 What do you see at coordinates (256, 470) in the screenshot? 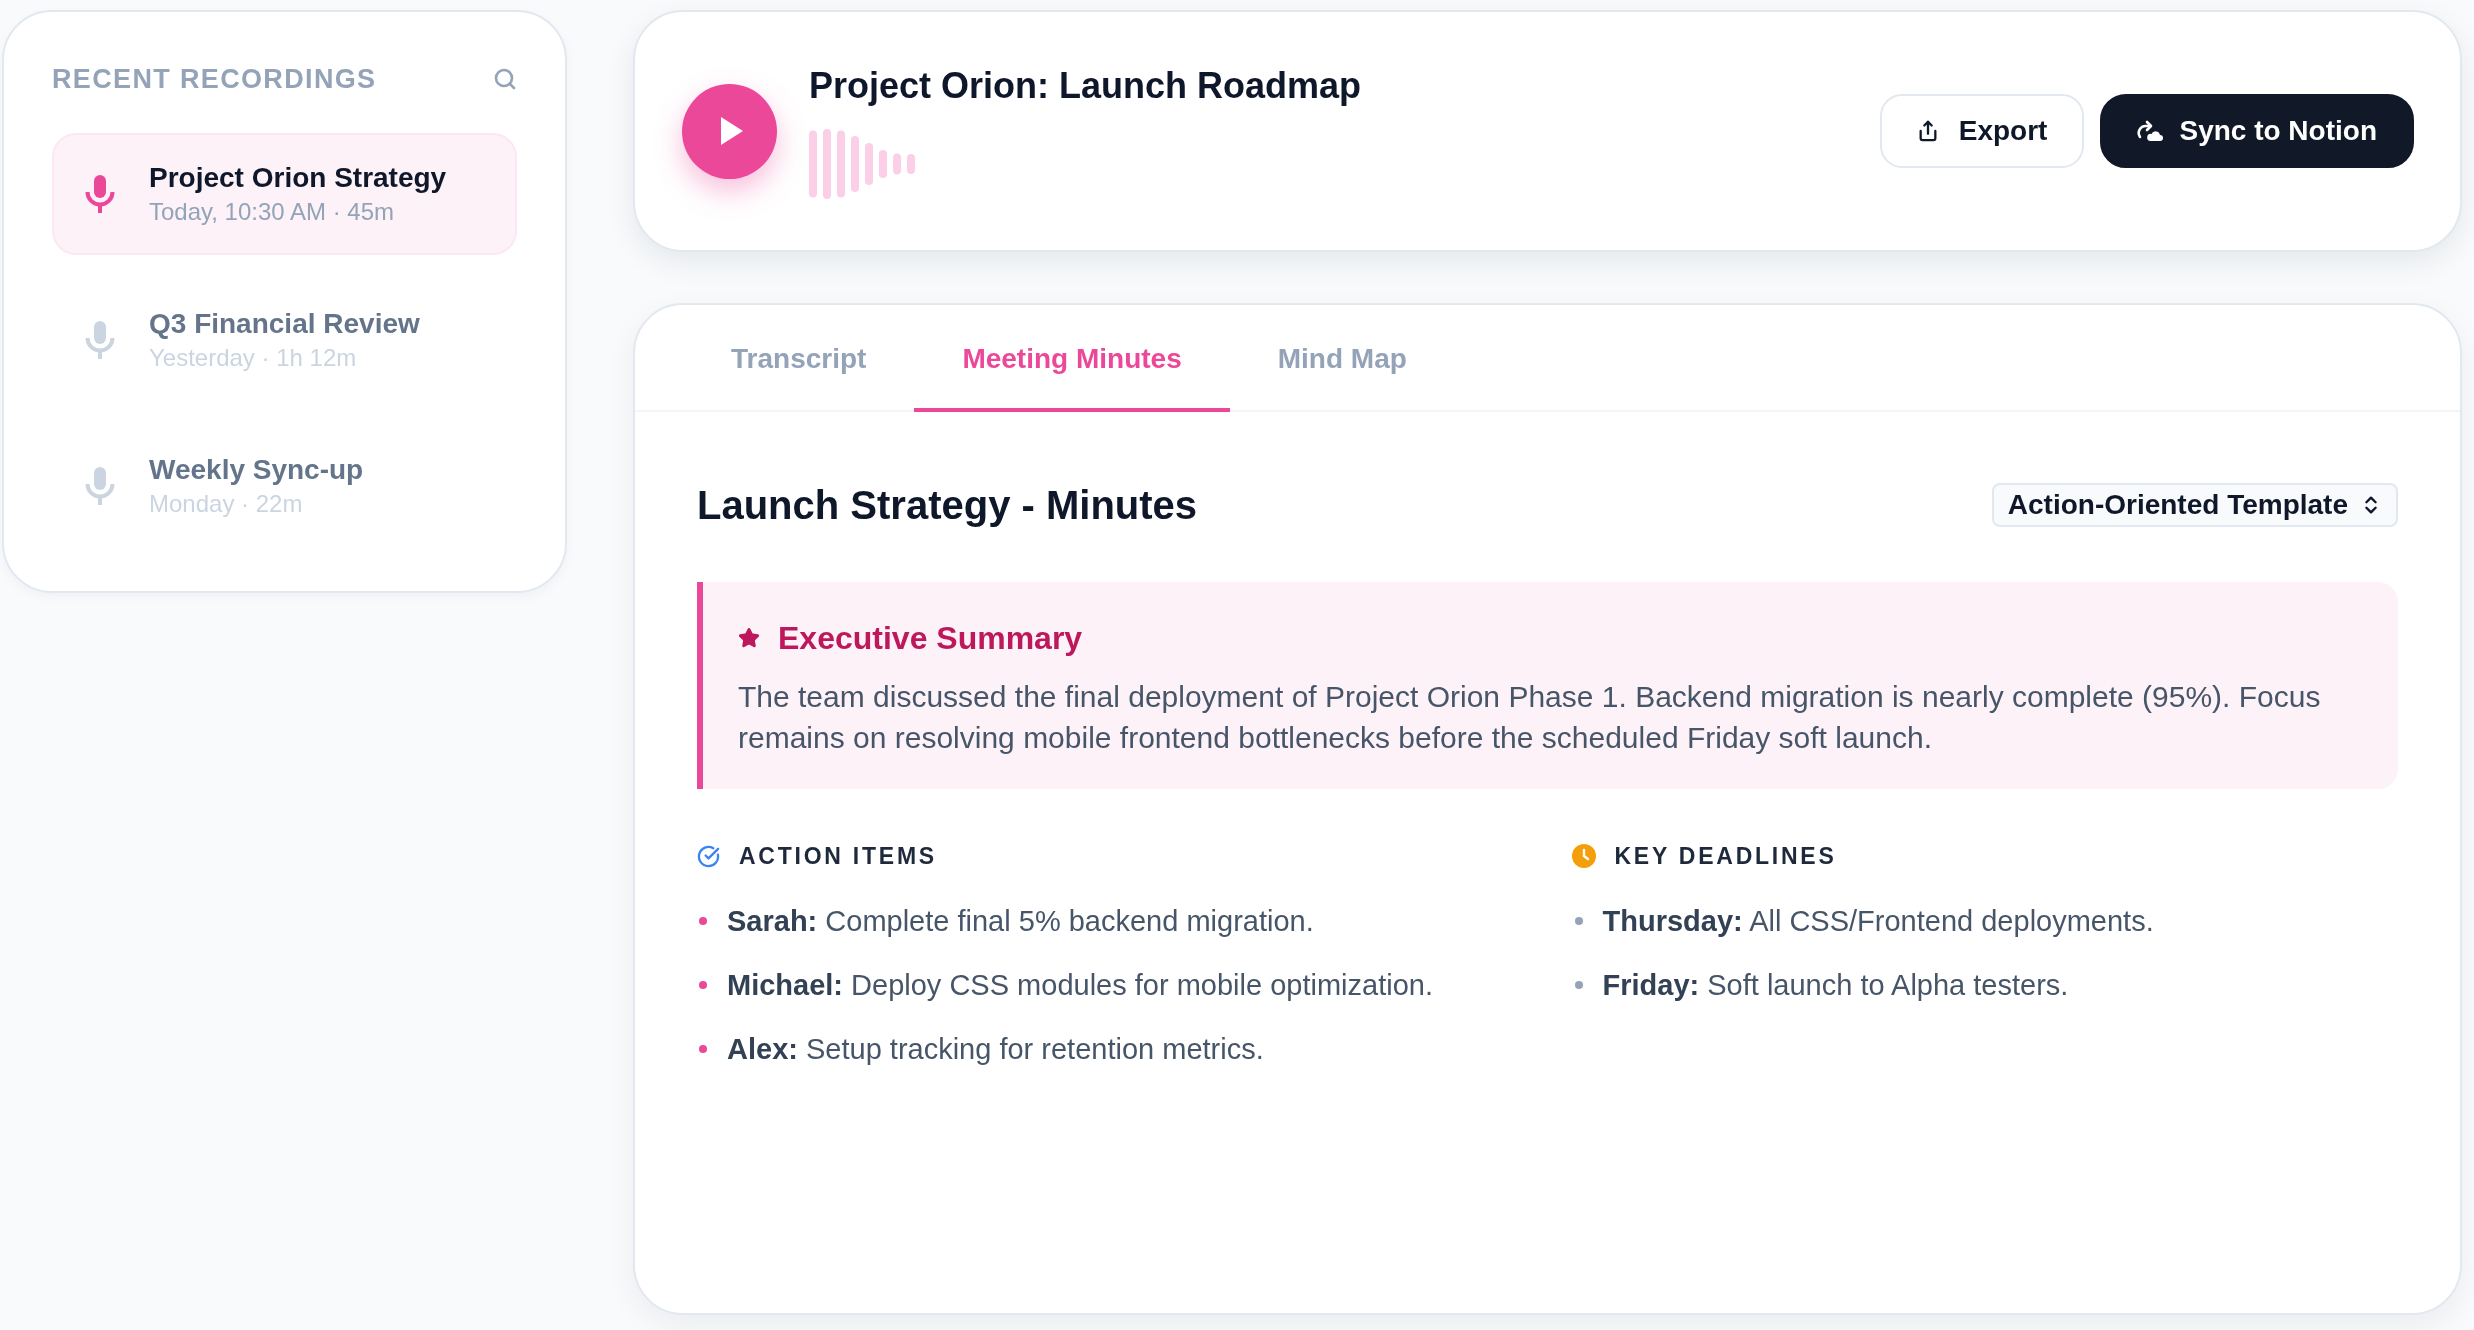
I see `recording-title: Weekly Sync-up` at bounding box center [256, 470].